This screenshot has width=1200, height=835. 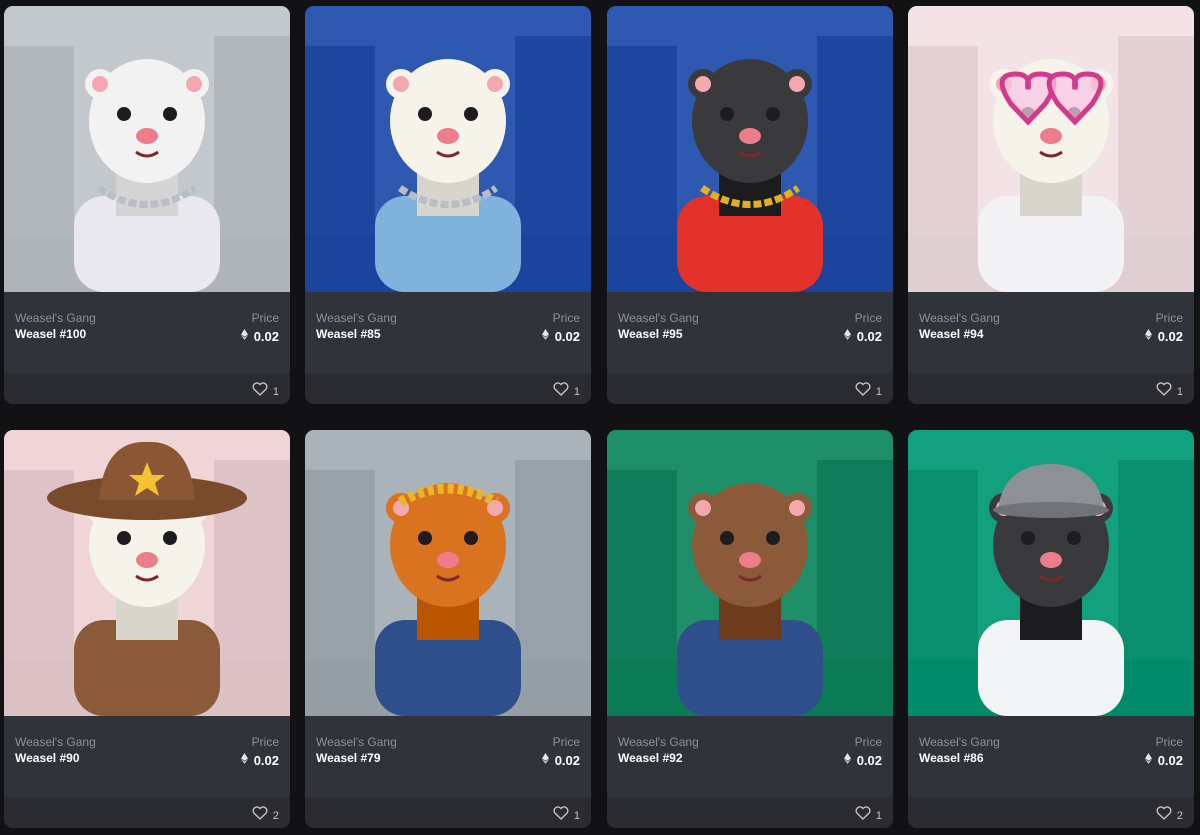 What do you see at coordinates (448, 332) in the screenshot?
I see `card-info: Weasel's Gang Weasel #85 Price 0.02` at bounding box center [448, 332].